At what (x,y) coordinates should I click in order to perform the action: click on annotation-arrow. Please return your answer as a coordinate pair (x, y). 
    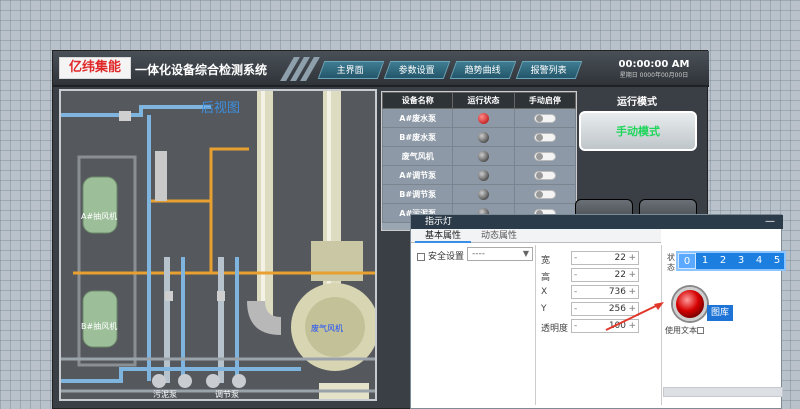
    Looking at the image, I should click on (634, 316).